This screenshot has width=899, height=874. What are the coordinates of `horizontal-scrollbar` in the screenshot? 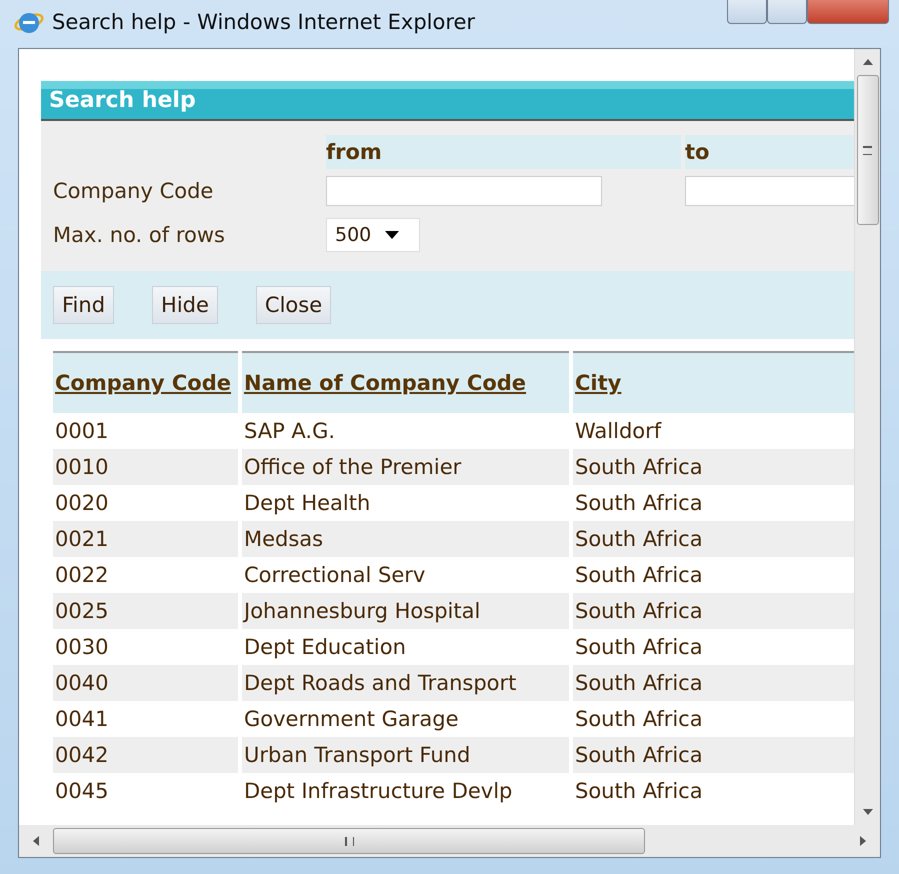 It's located at (449, 841).